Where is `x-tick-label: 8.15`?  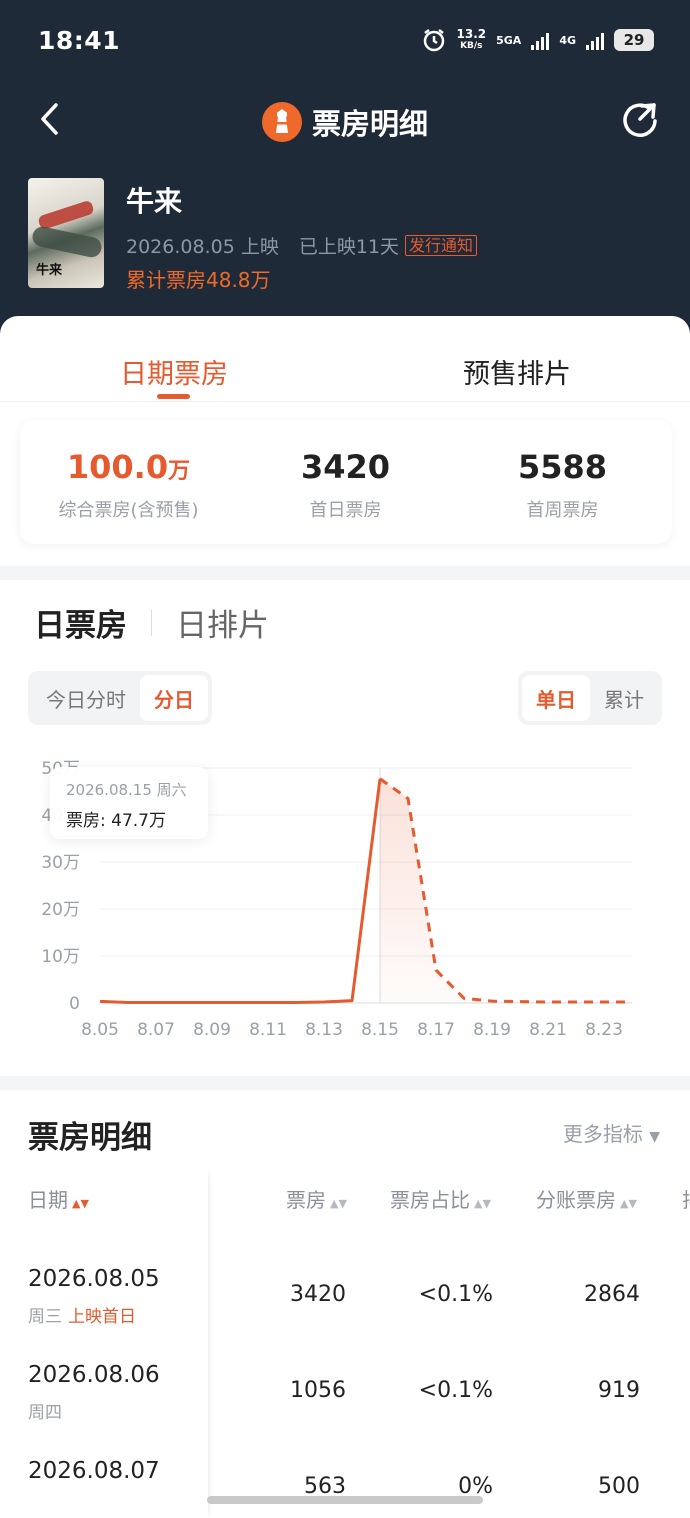
x-tick-label: 8.15 is located at coordinates (380, 1030).